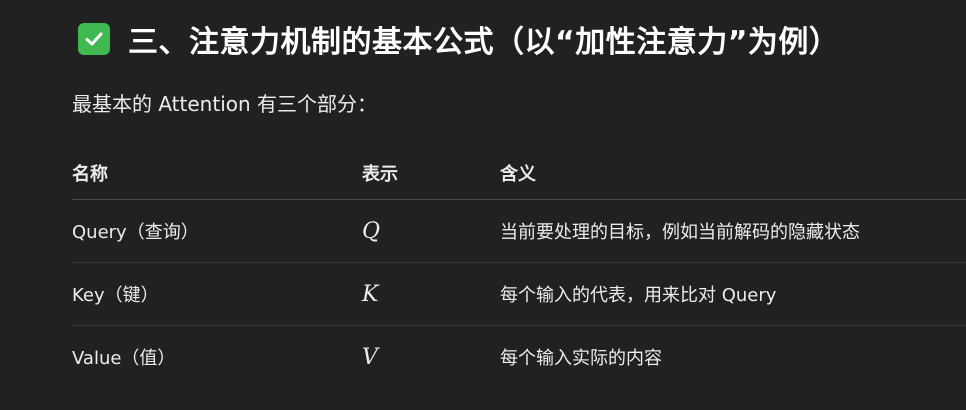 This screenshot has height=410, width=966. I want to click on table-row-value: Value（值） V 每个输入实际的内容, so click(519, 357).